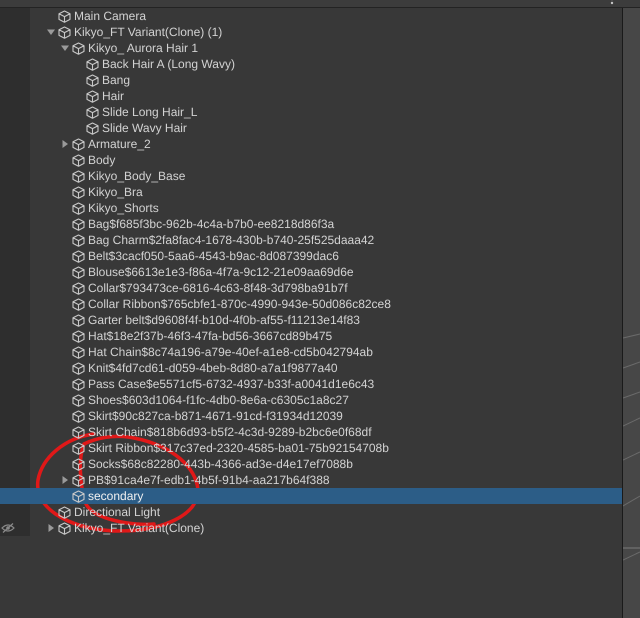  Describe the element at coordinates (110, 16) in the screenshot. I see `object-name: Main Camera` at that location.